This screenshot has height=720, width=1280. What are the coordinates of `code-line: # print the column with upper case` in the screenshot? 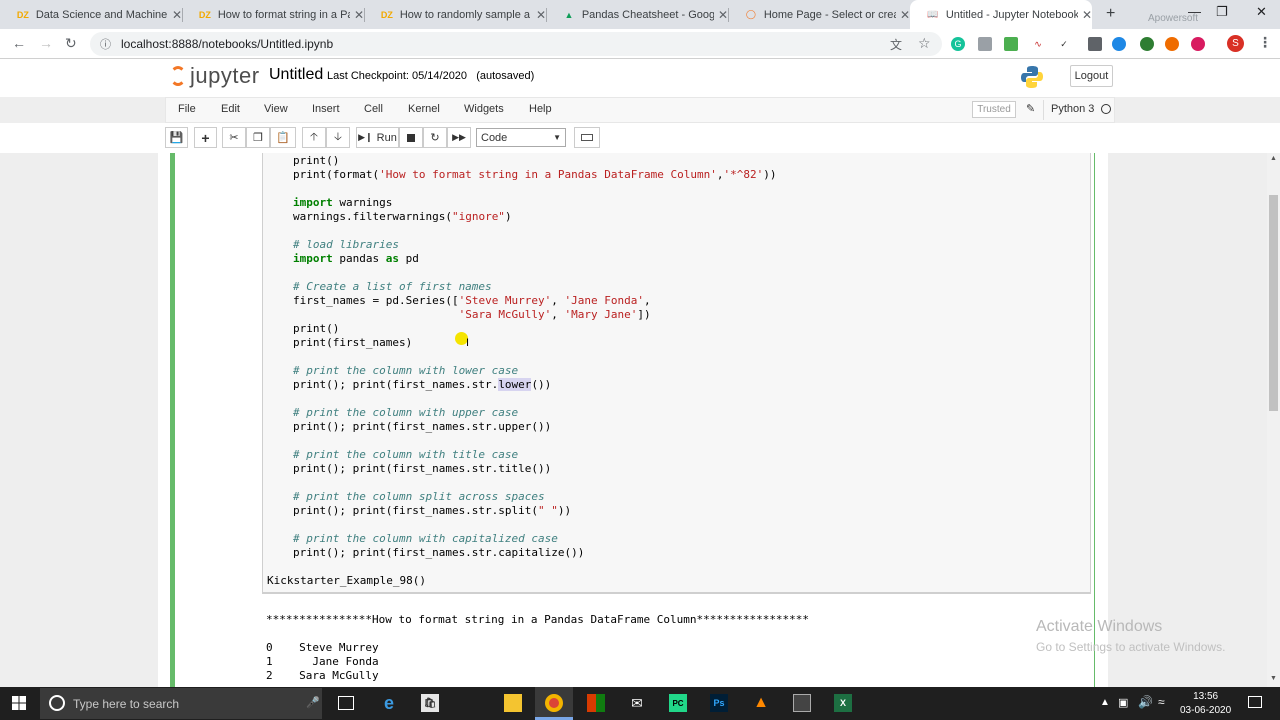 It's located at (405, 412).